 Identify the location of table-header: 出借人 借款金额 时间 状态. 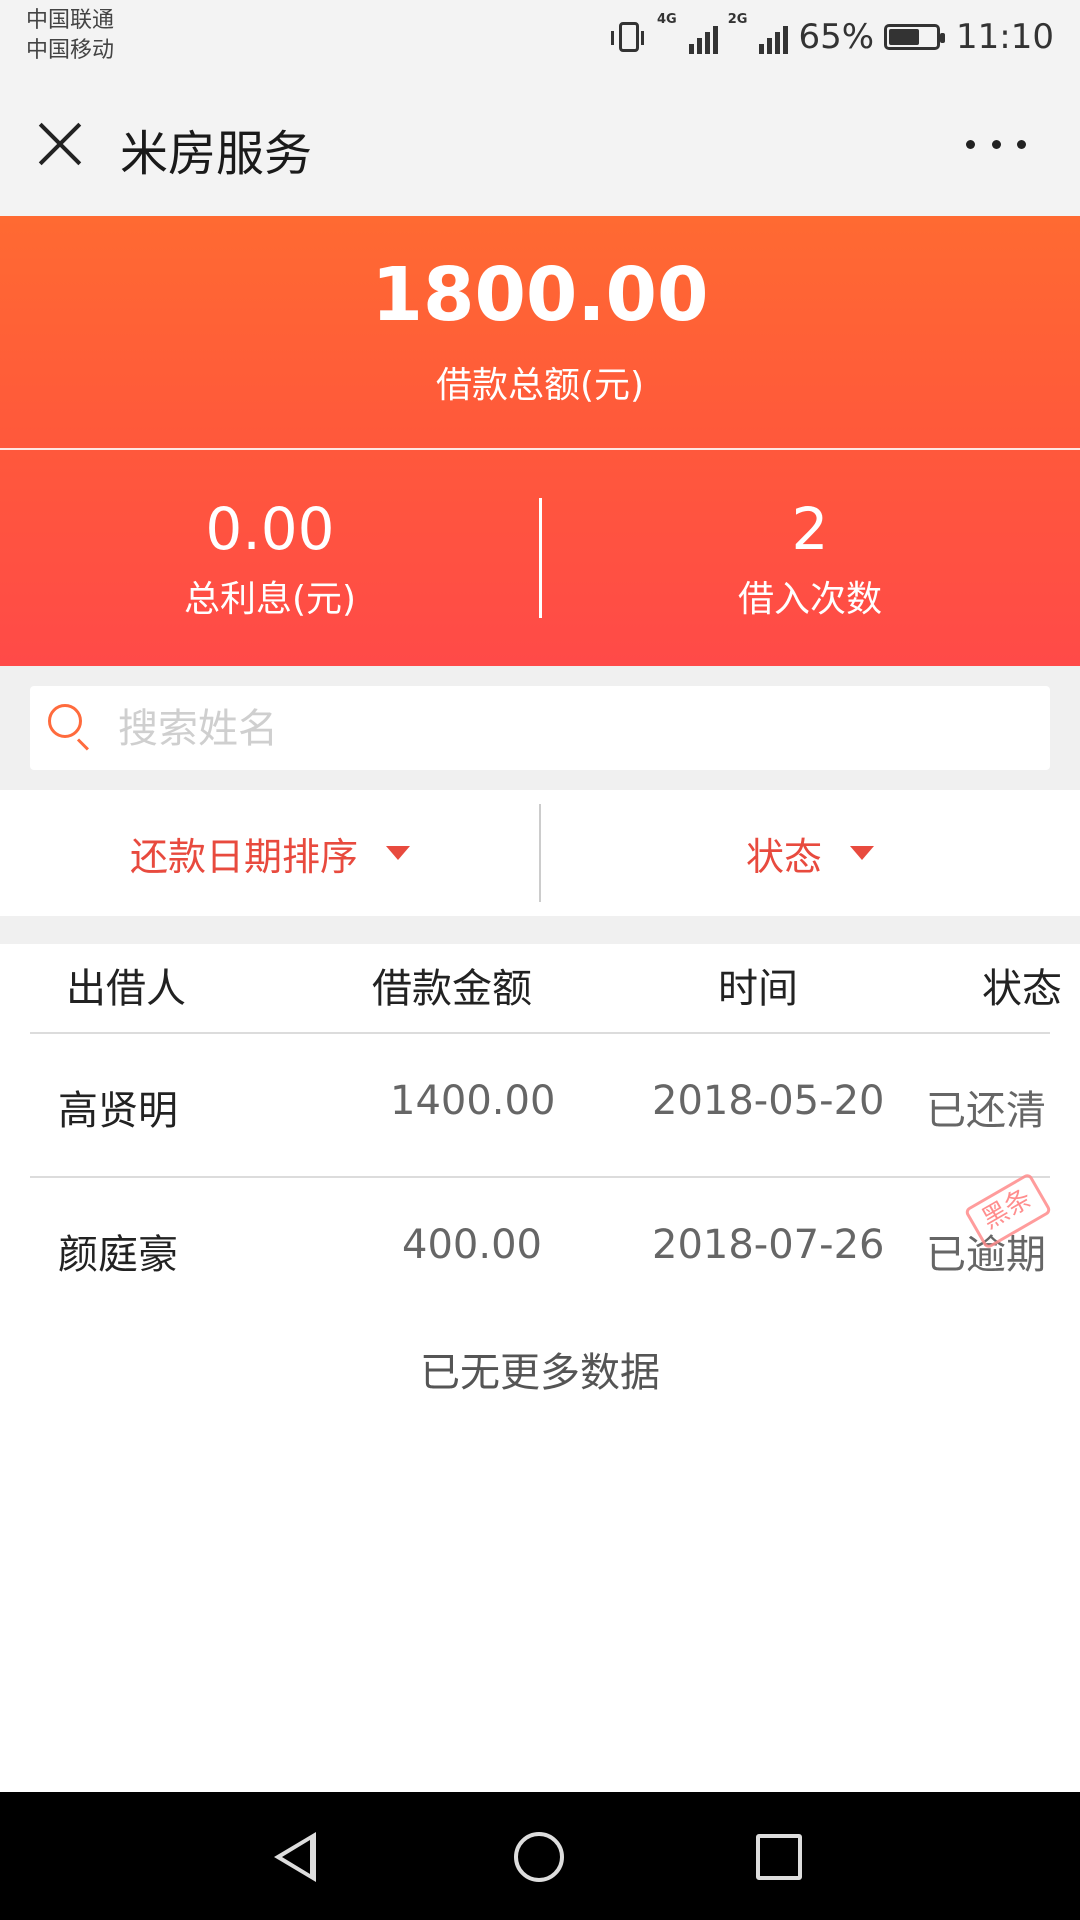
(540, 989).